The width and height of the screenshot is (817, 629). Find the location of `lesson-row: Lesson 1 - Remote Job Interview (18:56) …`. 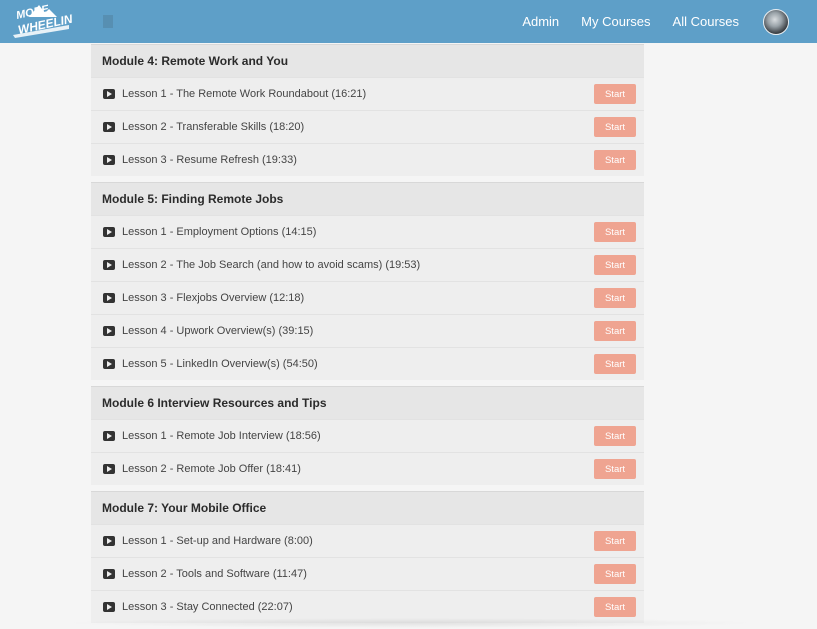

lesson-row: Lesson 1 - Remote Job Interview (18:56) … is located at coordinates (367, 435).